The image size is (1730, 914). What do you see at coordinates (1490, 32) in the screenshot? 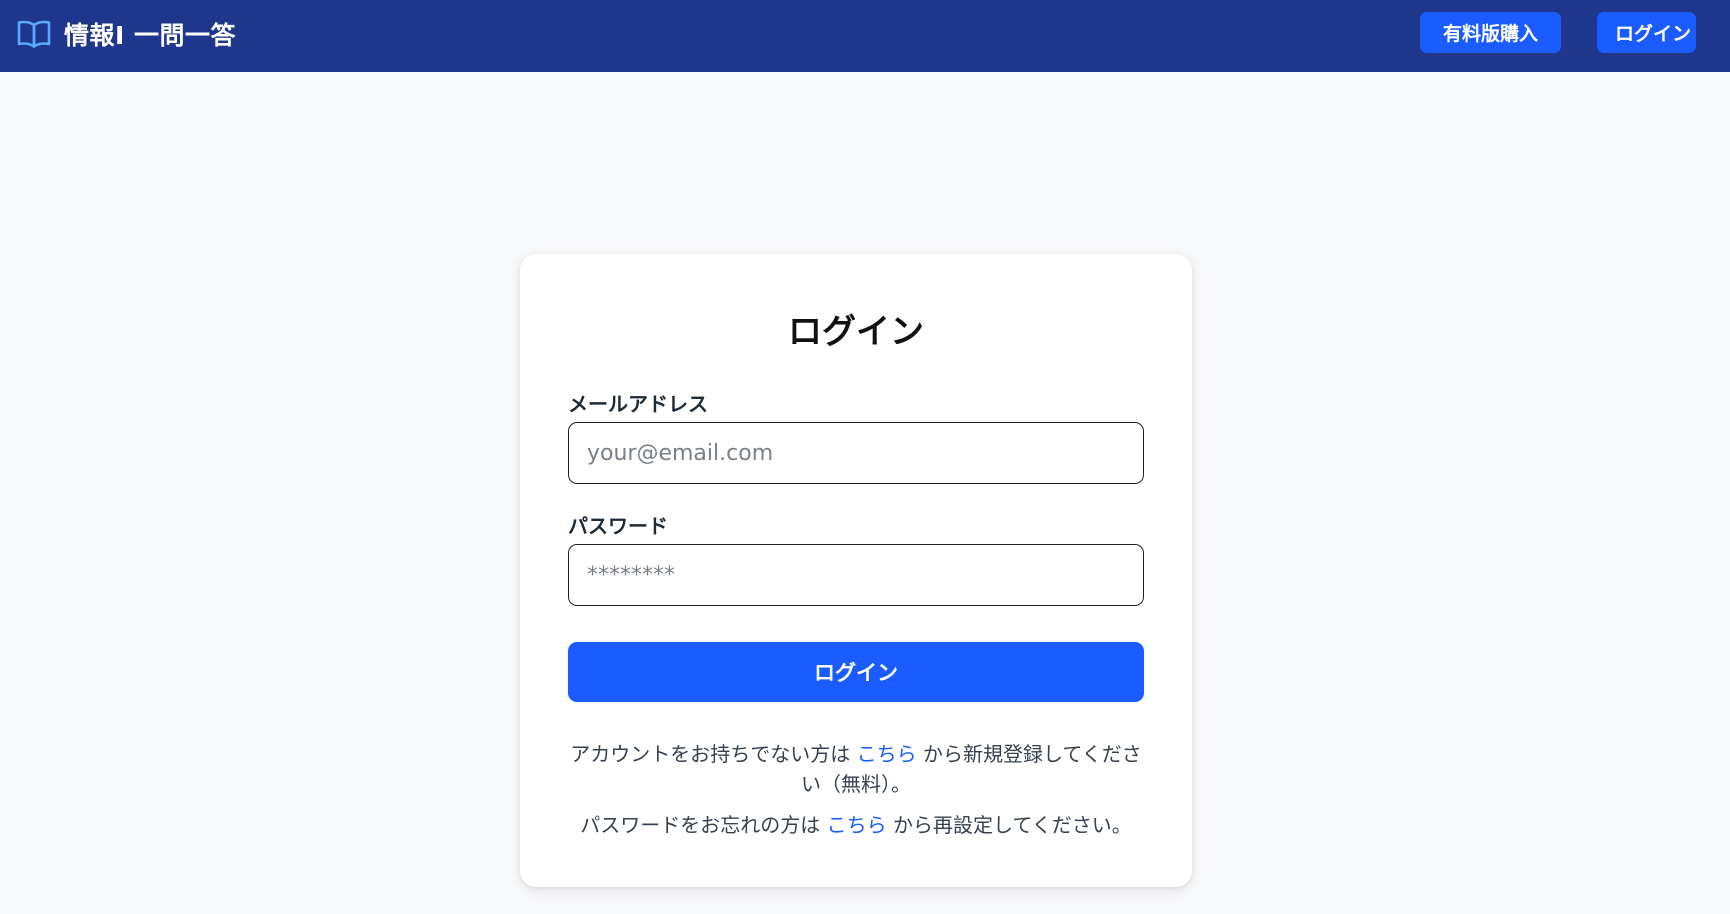
I see `purchase-button: 有料版購入` at bounding box center [1490, 32].